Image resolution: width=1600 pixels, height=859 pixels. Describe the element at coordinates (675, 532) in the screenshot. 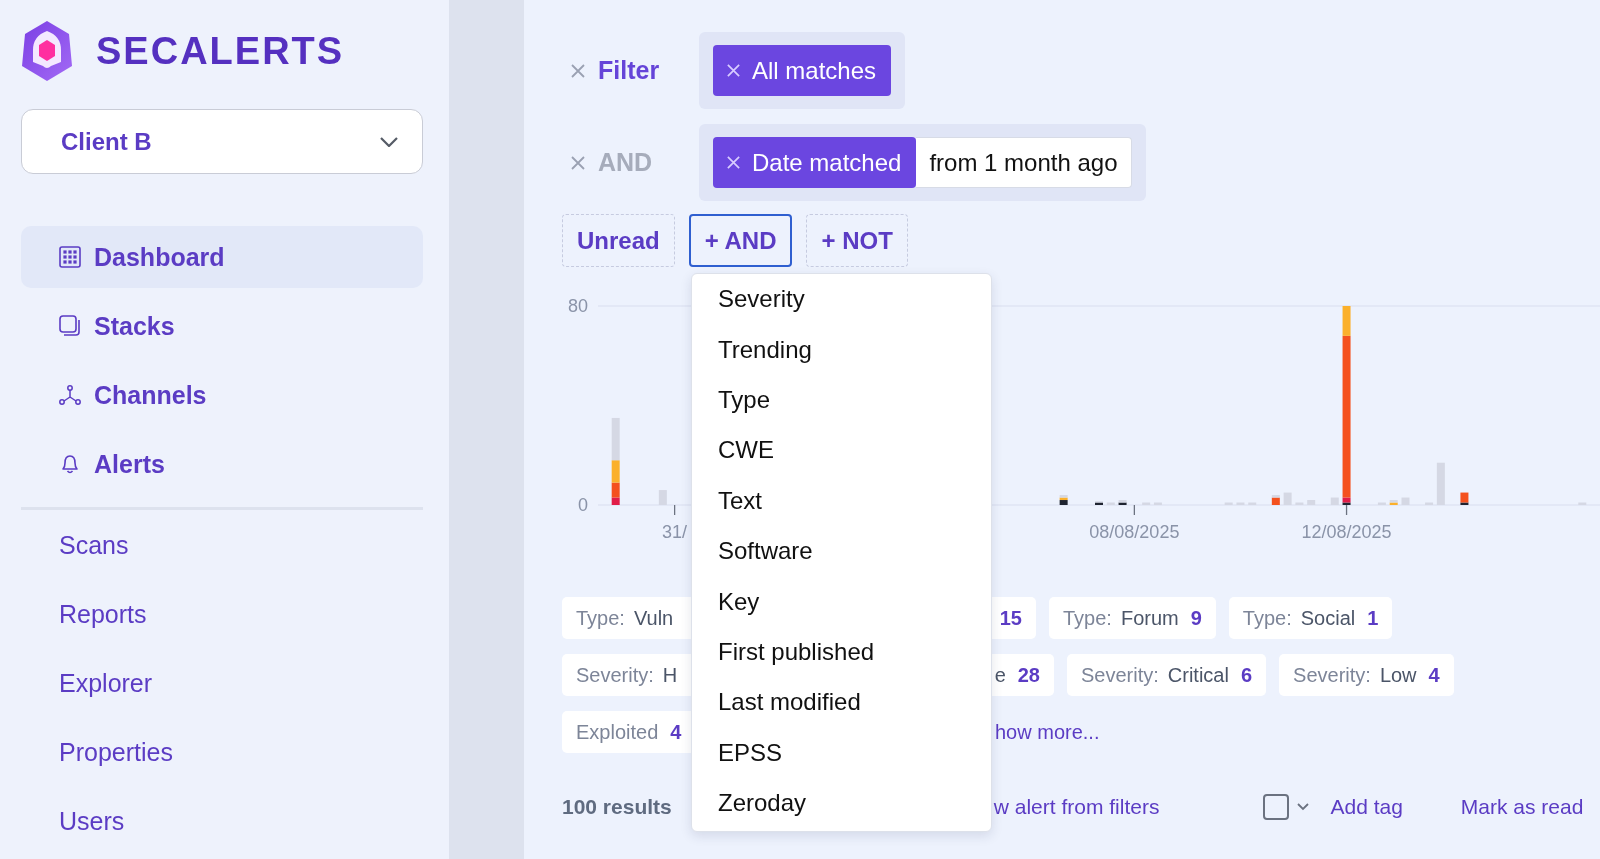

I see `axis-label: 31/` at that location.